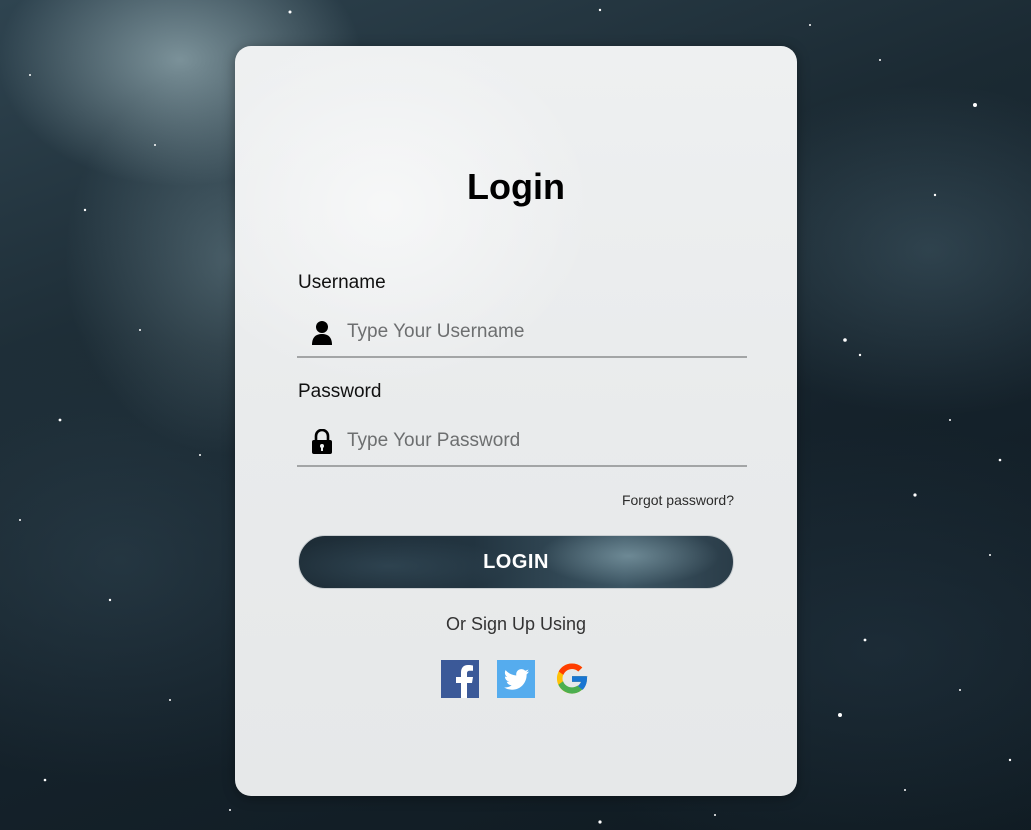 The height and width of the screenshot is (830, 1031). Describe the element at coordinates (516, 679) in the screenshot. I see `twitter-icon` at that location.